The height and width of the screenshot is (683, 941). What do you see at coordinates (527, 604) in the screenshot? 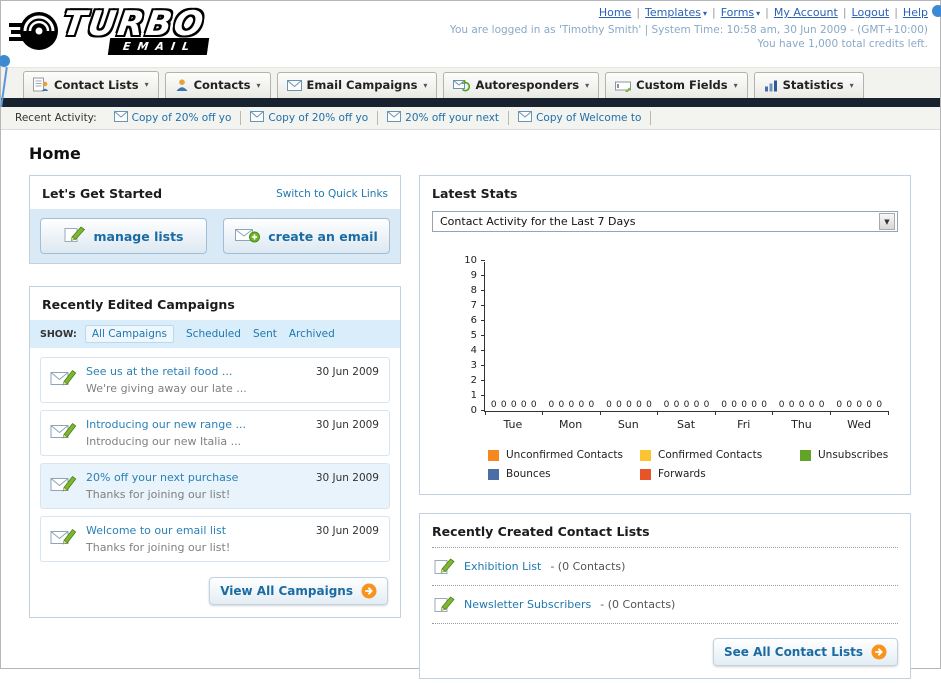
I see `contact-list-link: Newsletter Subscribers` at bounding box center [527, 604].